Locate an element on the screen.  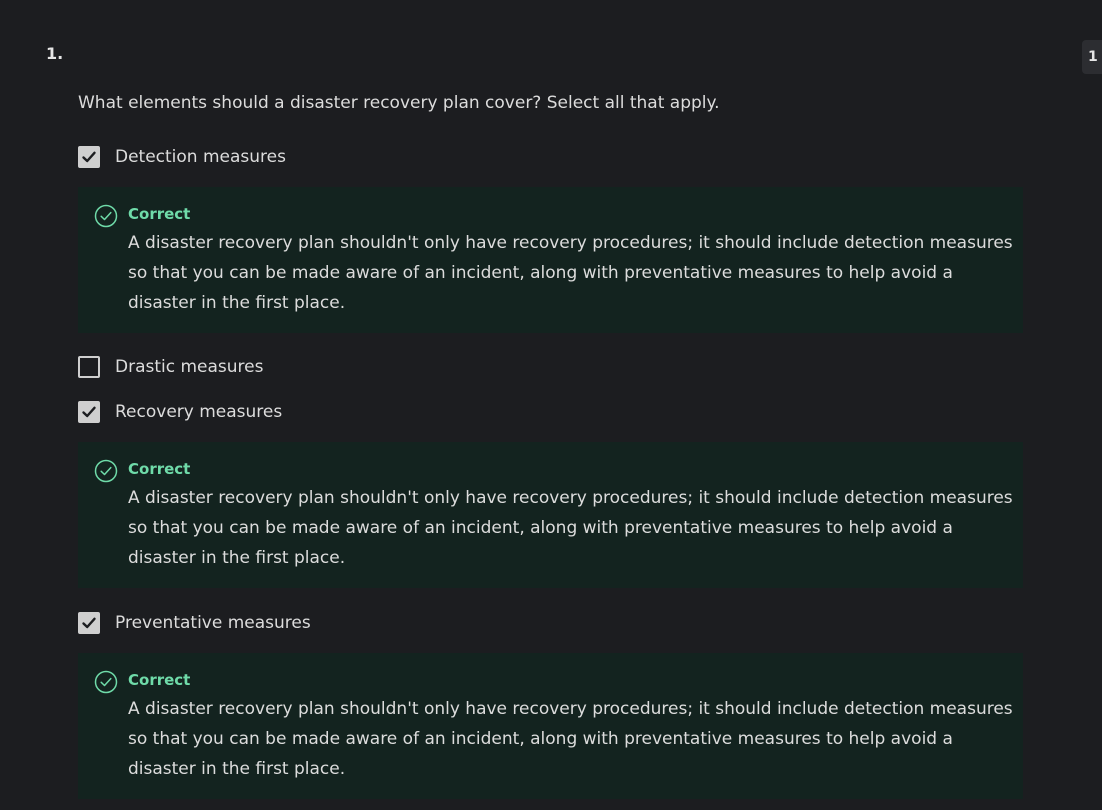
option-preventative-measures: Preventative measures is located at coordinates (194, 623).